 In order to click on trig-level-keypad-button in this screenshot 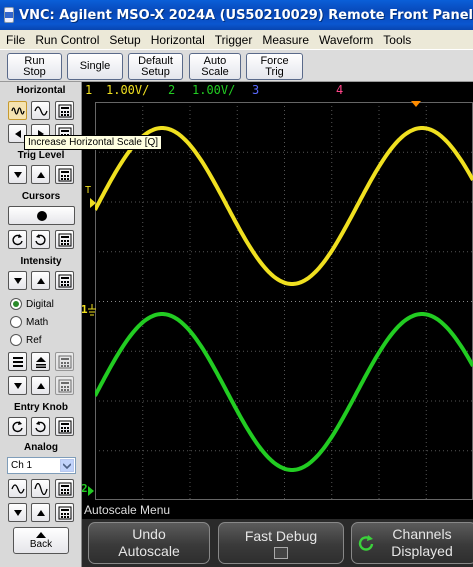, I will do `click(64, 174)`.